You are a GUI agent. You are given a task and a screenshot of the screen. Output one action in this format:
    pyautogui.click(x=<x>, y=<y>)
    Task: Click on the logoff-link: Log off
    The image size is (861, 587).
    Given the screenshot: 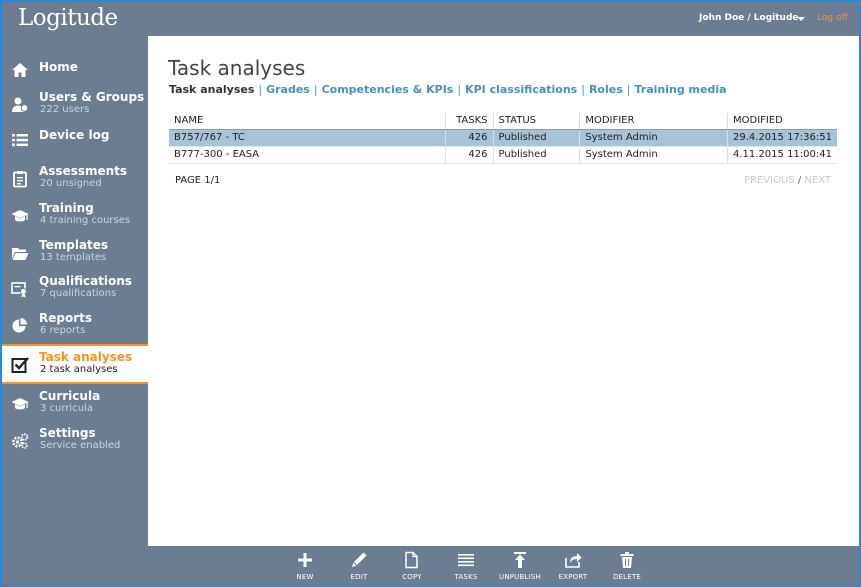 What is the action you would take?
    pyautogui.click(x=832, y=18)
    